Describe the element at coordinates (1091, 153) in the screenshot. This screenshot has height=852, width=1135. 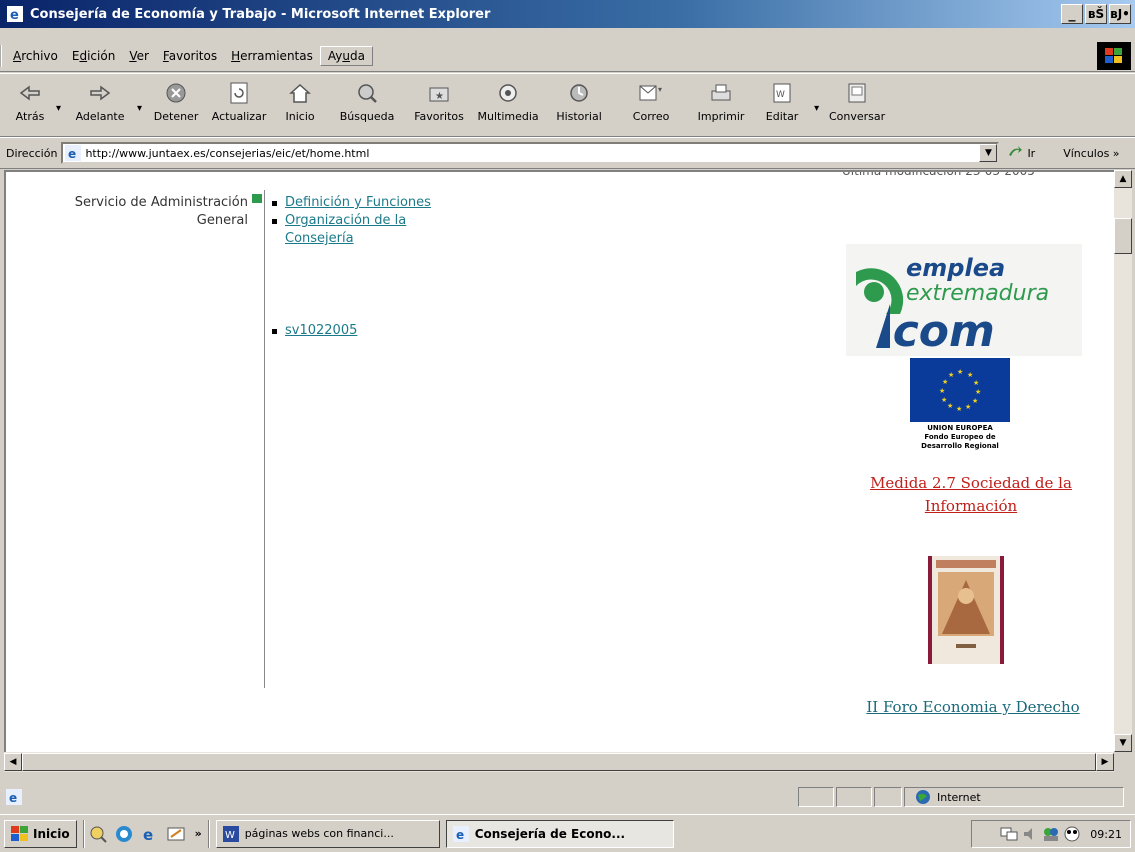
I see `links-button: Vínculos »` at that location.